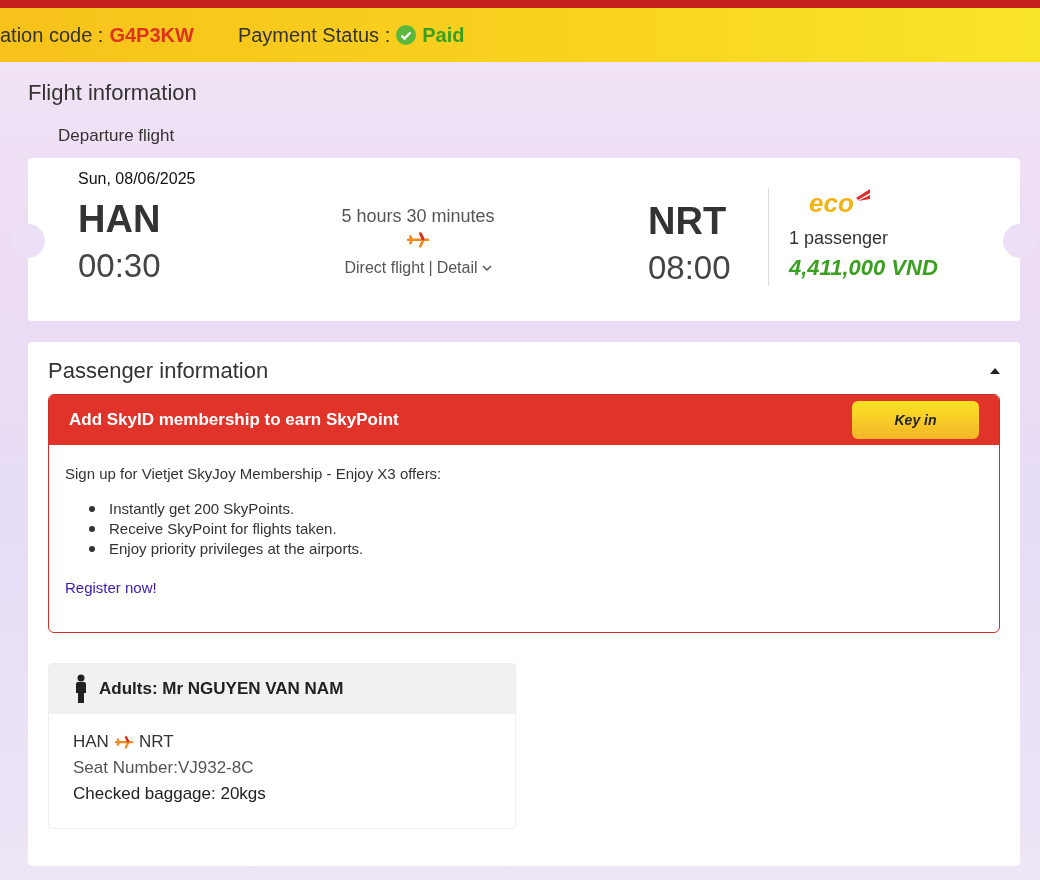  What do you see at coordinates (52, 35) in the screenshot?
I see `reservation-code-label: ation code :` at bounding box center [52, 35].